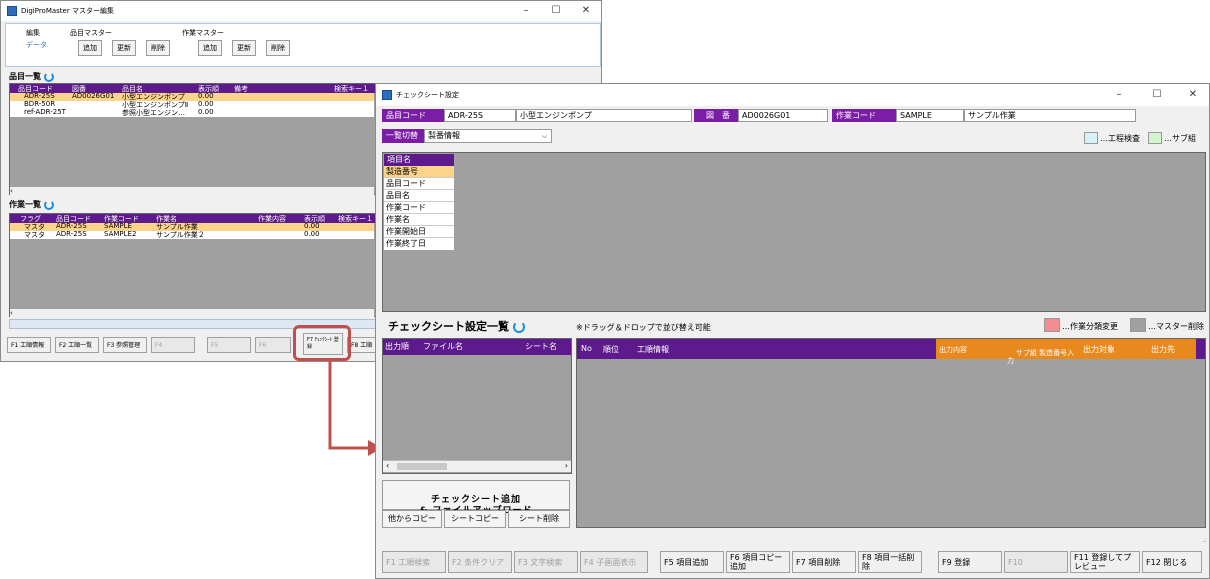 Image resolution: width=1210 pixels, height=579 pixels. Describe the element at coordinates (29, 345) in the screenshot. I see `fkey-f1: F1 工順情報` at that location.